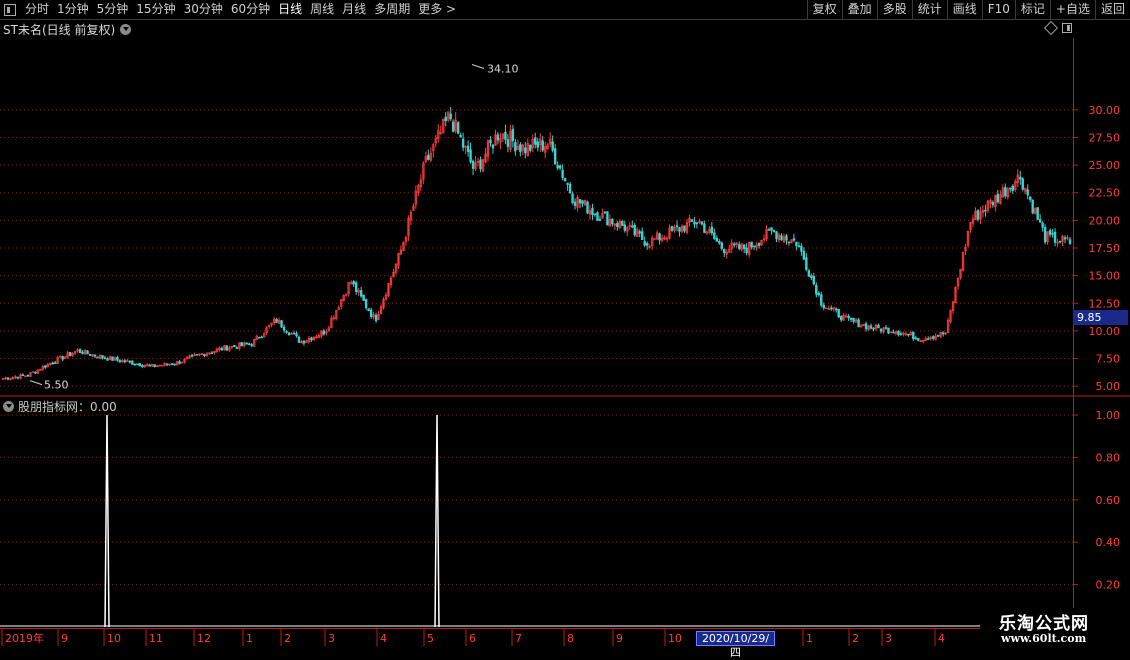 This screenshot has width=1130, height=660. Describe the element at coordinates (619, 638) in the screenshot. I see `time-tick-label: 9` at that location.